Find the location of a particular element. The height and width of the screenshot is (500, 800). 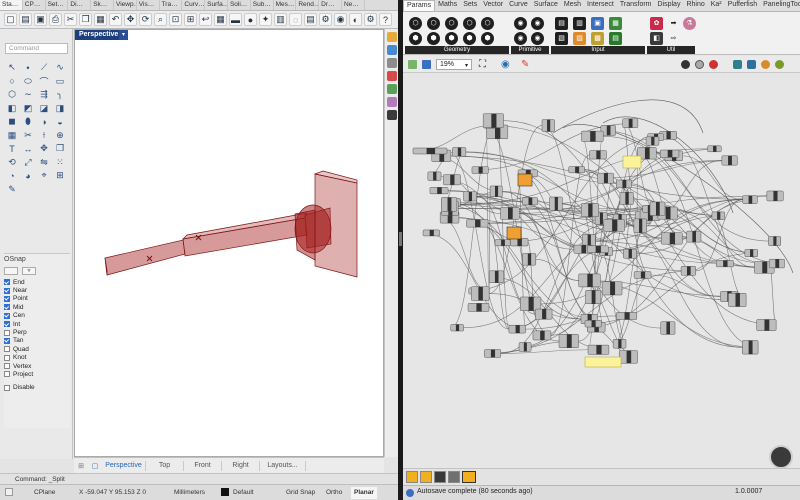

osnap-mode-icon: ▿ is located at coordinates (29, 271).